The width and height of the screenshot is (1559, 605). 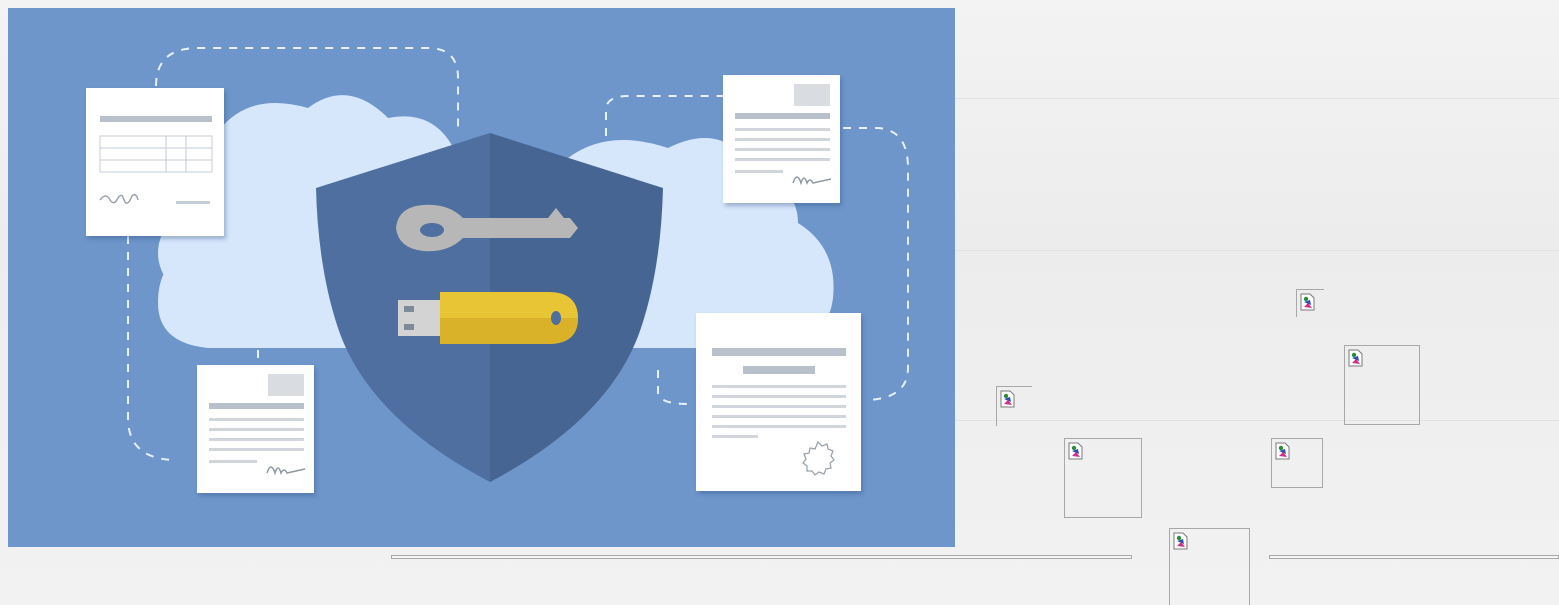 I want to click on horizontal-rule-right, so click(x=1414, y=557).